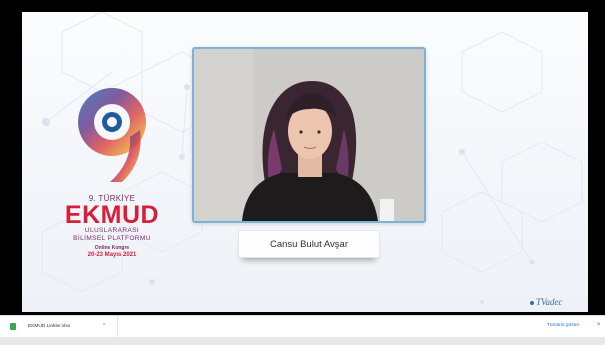 This screenshot has width=605, height=345. Describe the element at coordinates (104, 326) in the screenshot. I see `chevron-up-icon: ^` at that location.